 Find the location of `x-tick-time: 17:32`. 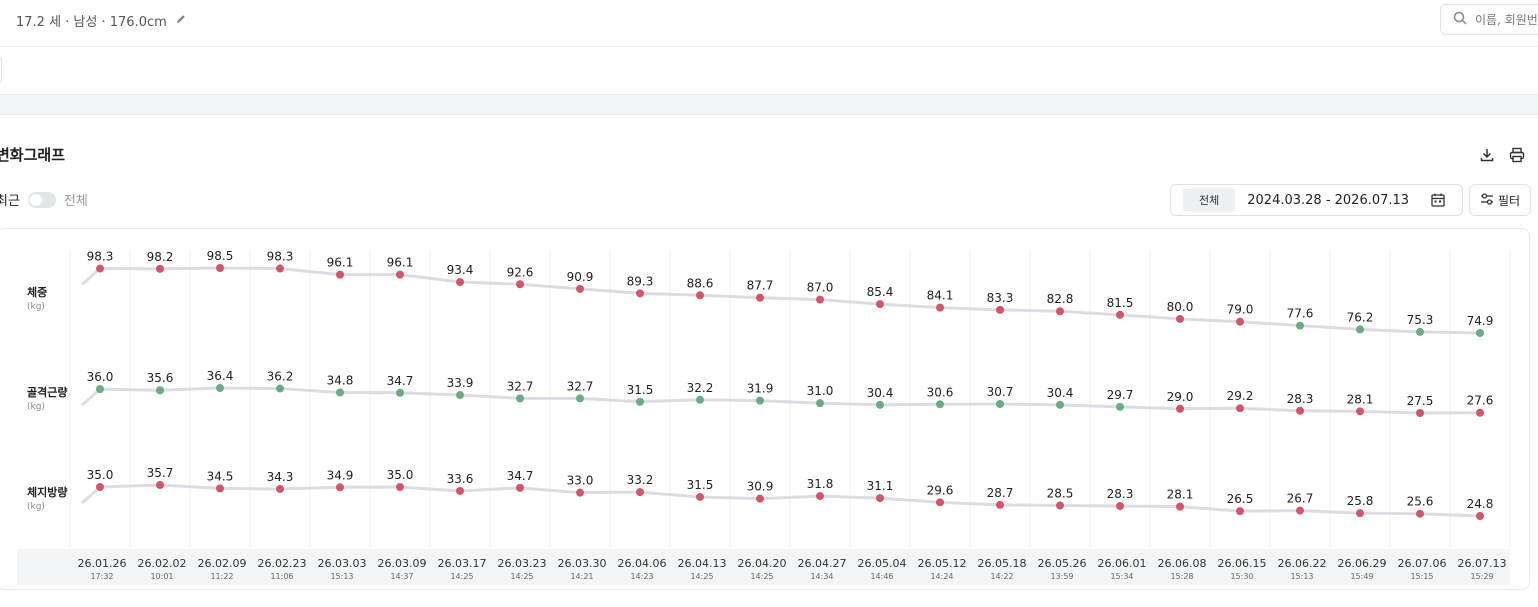

x-tick-time: 17:32 is located at coordinates (101, 576).